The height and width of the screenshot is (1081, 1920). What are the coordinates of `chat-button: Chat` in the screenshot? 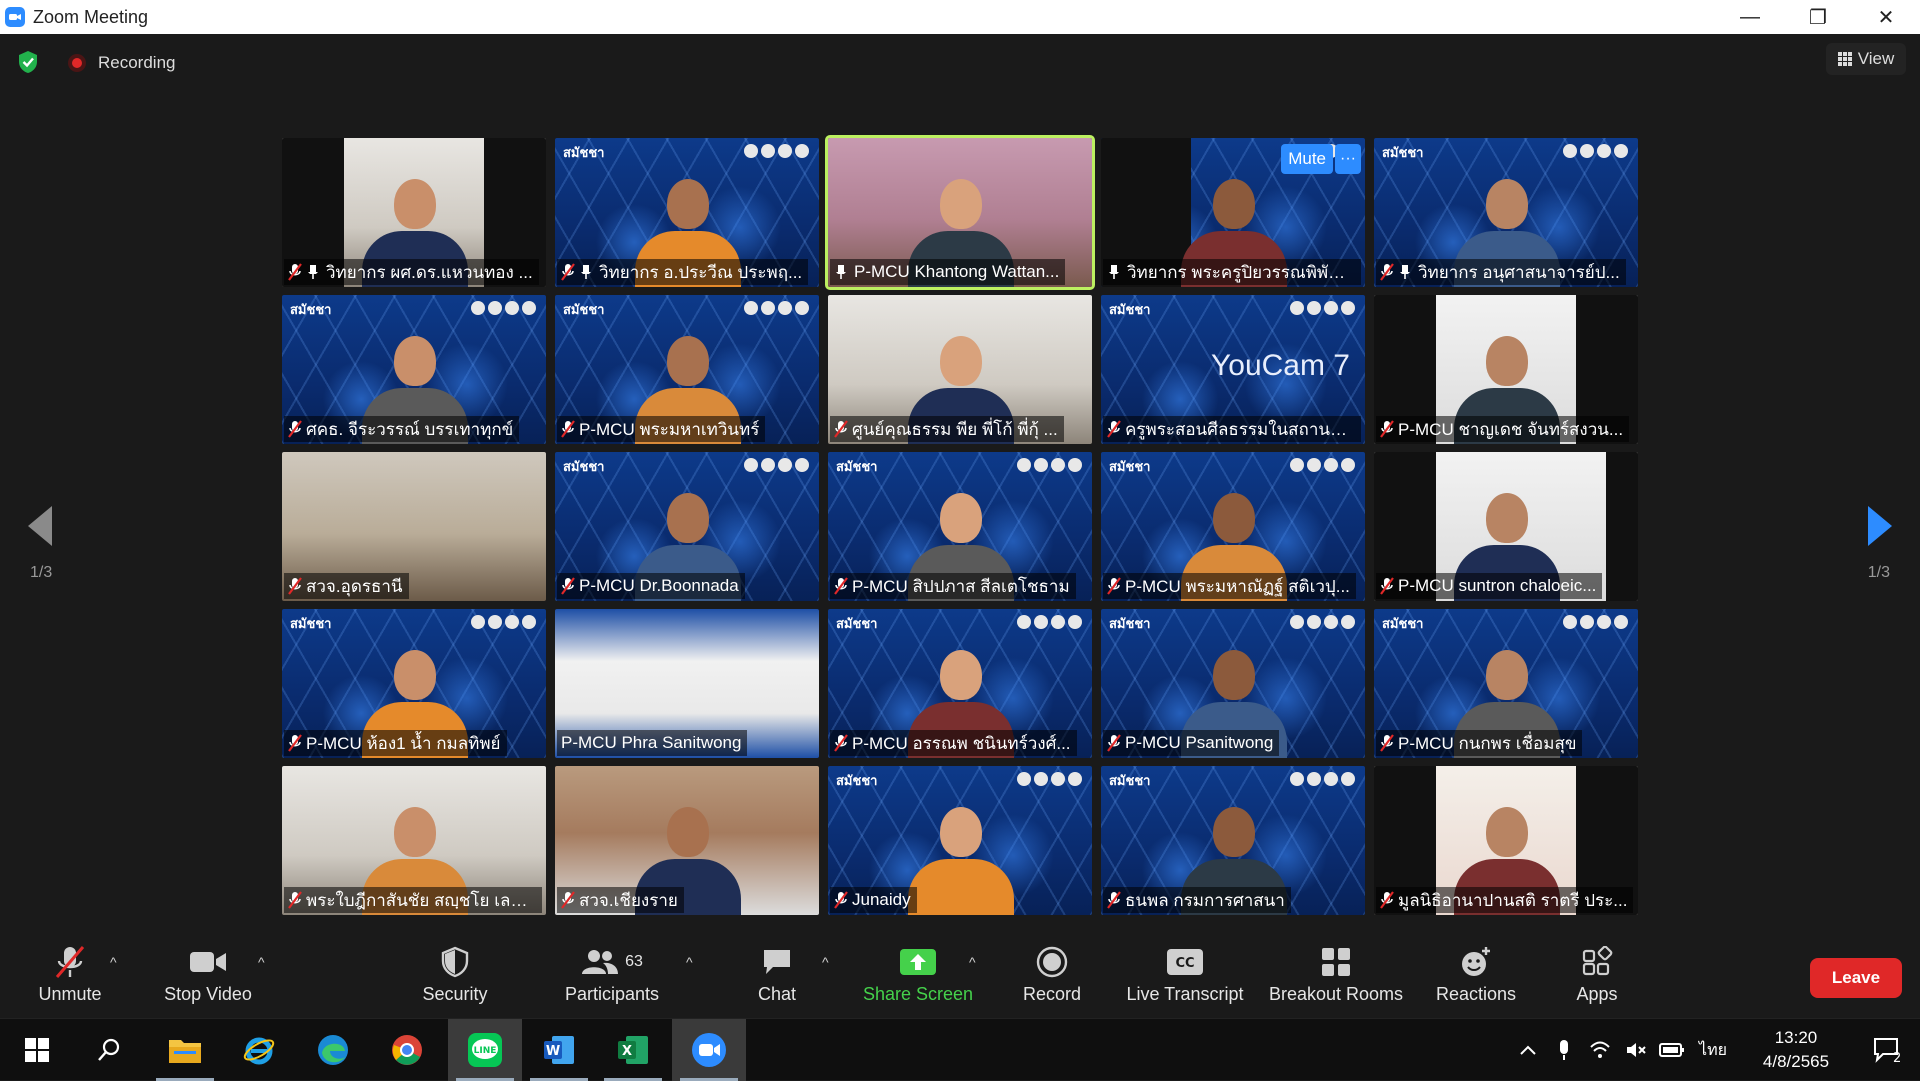 It's located at (777, 973).